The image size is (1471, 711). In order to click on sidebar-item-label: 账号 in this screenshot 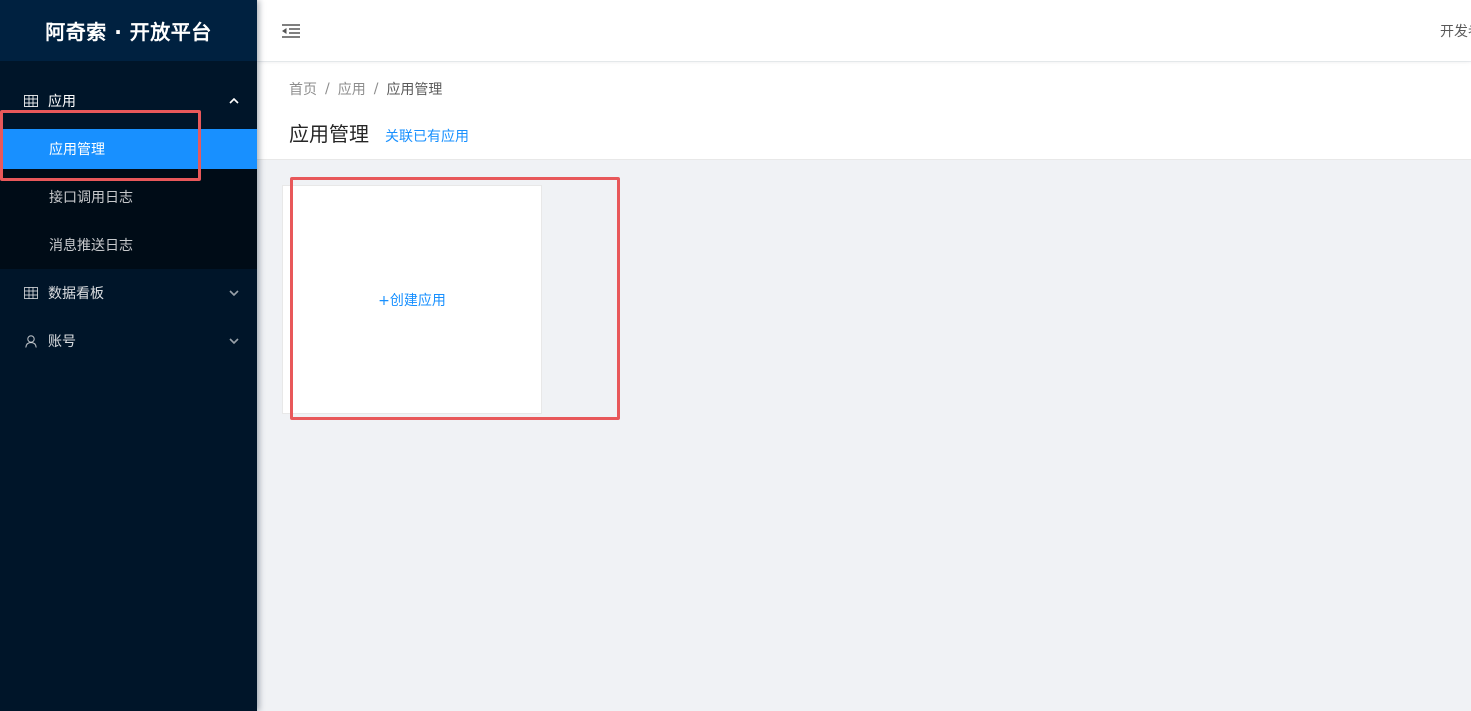, I will do `click(62, 342)`.